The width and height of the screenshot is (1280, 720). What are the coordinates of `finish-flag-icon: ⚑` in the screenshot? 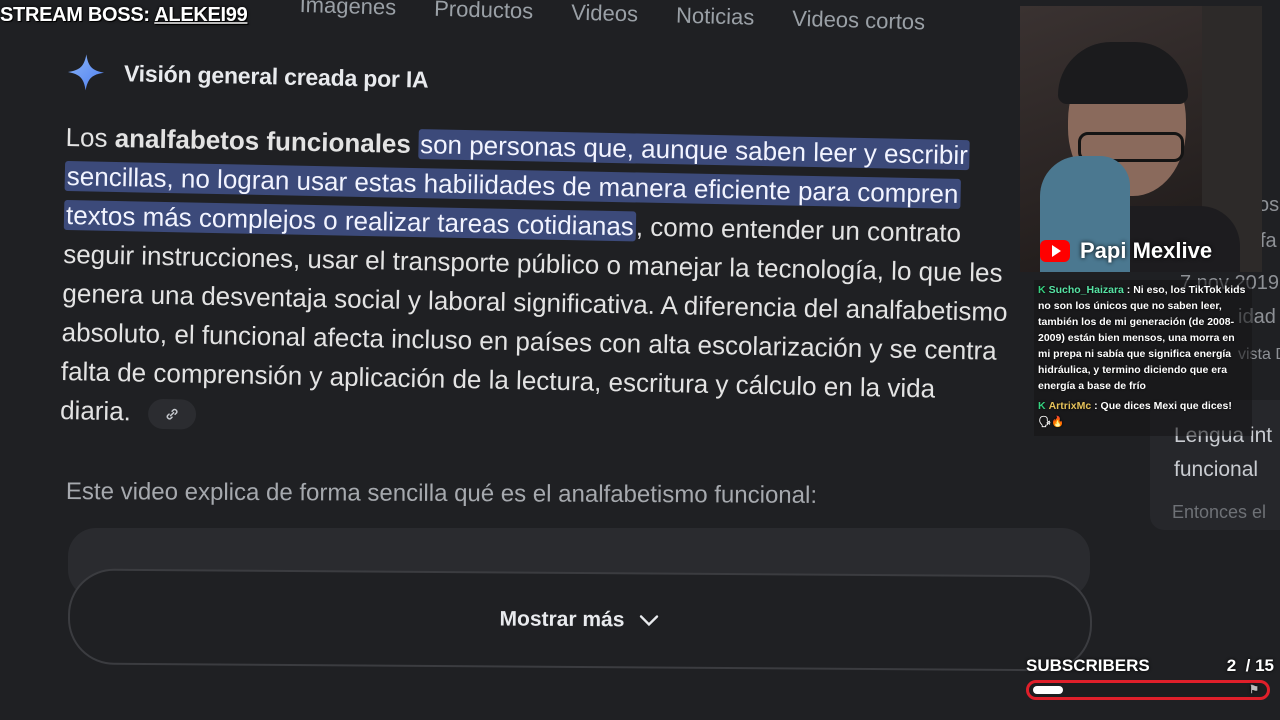 It's located at (1254, 690).